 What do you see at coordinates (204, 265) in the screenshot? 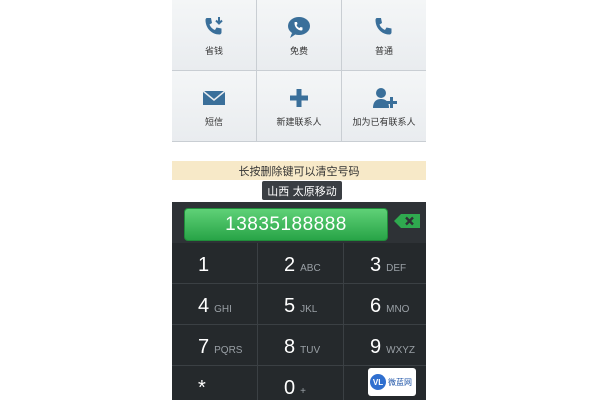
I see `key-digit: 1` at bounding box center [204, 265].